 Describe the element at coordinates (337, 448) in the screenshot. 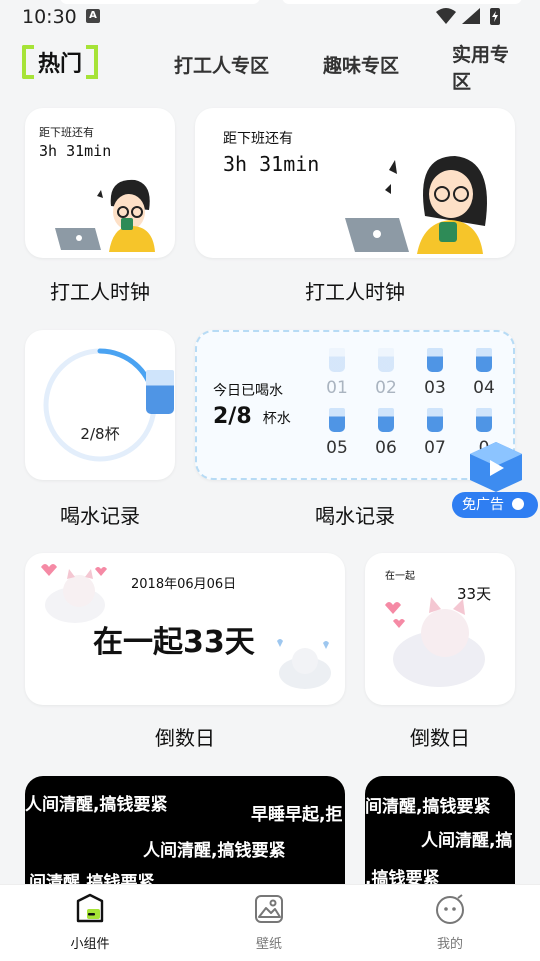

I see `cup-number: 05` at that location.